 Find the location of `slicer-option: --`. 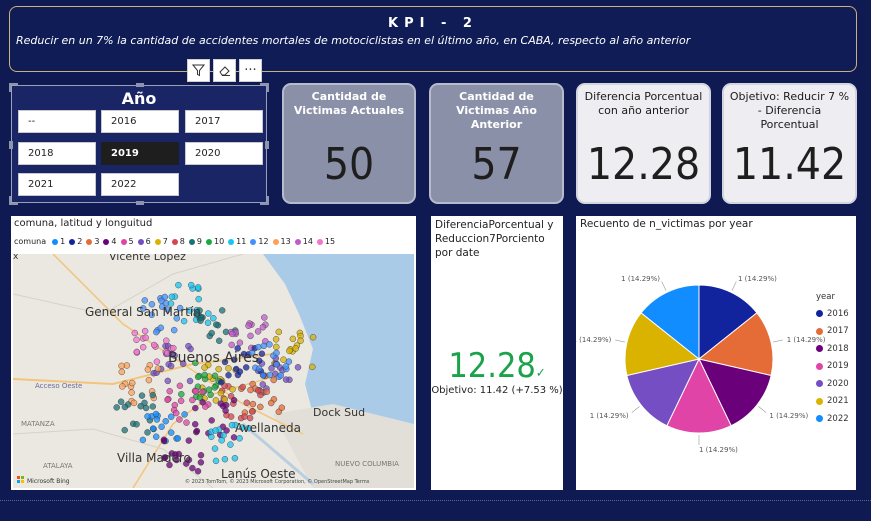

slicer-option: -- is located at coordinates (57, 121).